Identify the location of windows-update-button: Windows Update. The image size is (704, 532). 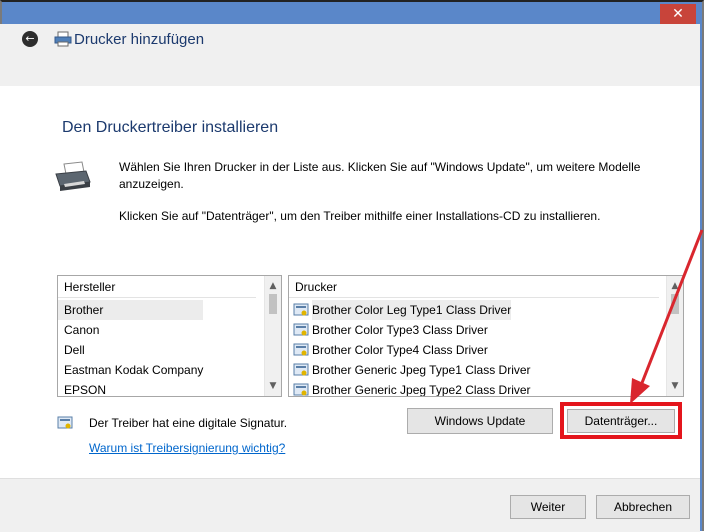
(480, 421).